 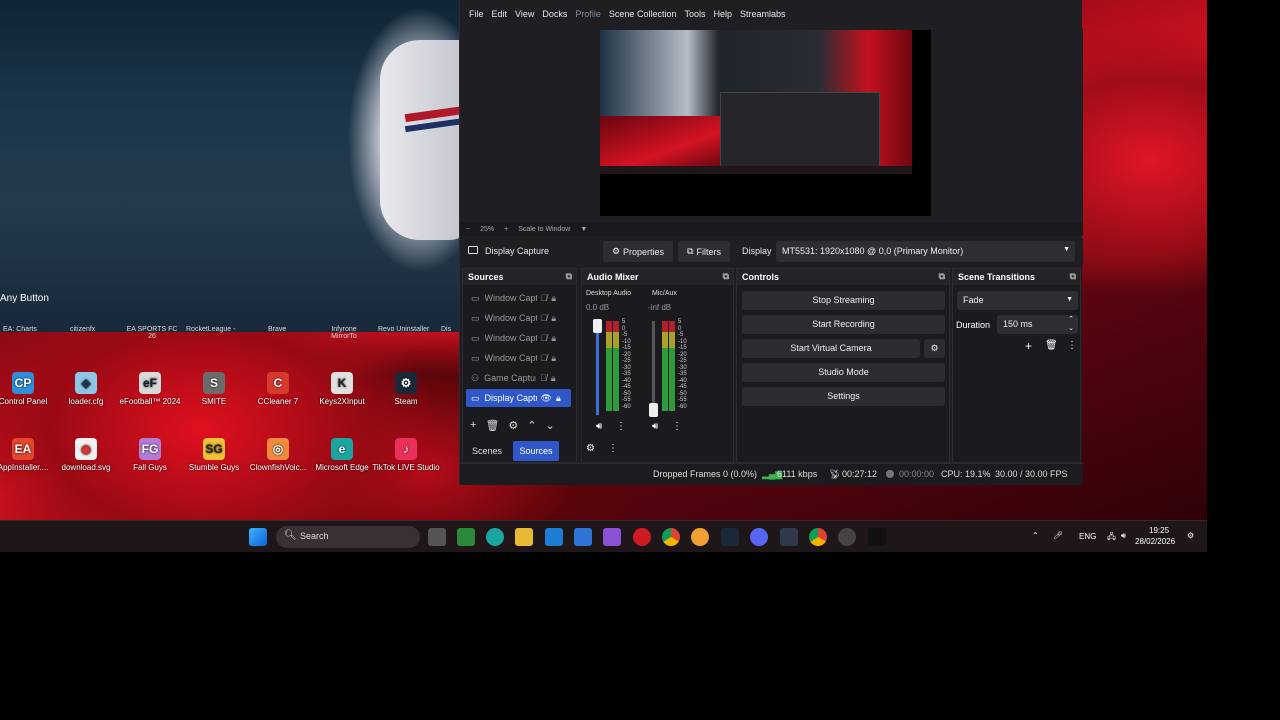 What do you see at coordinates (150, 389) in the screenshot?
I see `desktop-icon-efootball: eF eFootball™ 2024` at bounding box center [150, 389].